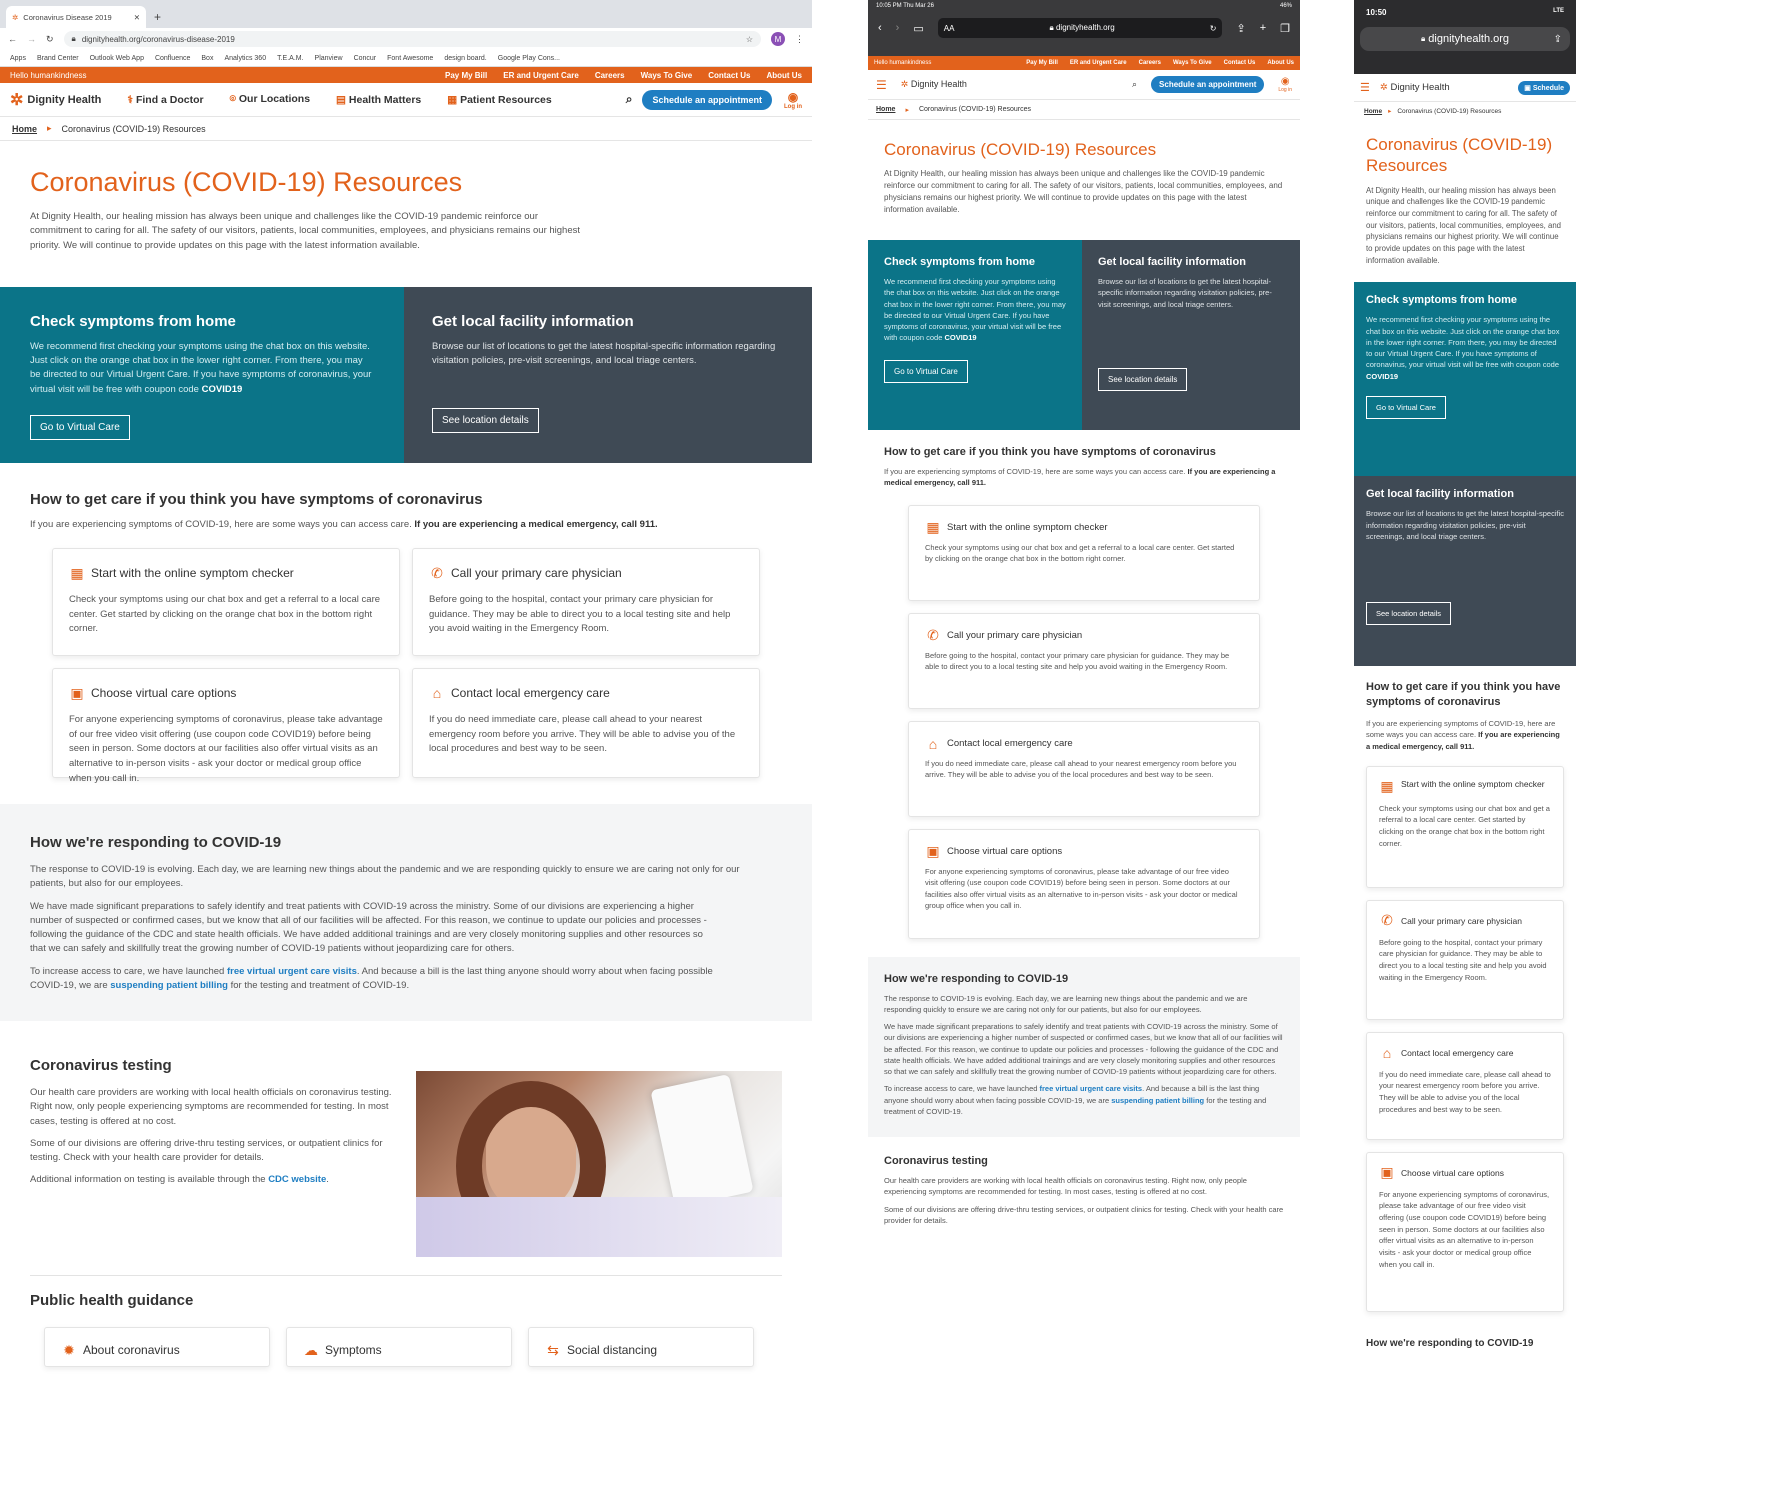 This screenshot has width=1776, height=1512. I want to click on avatar: M, so click(778, 39).